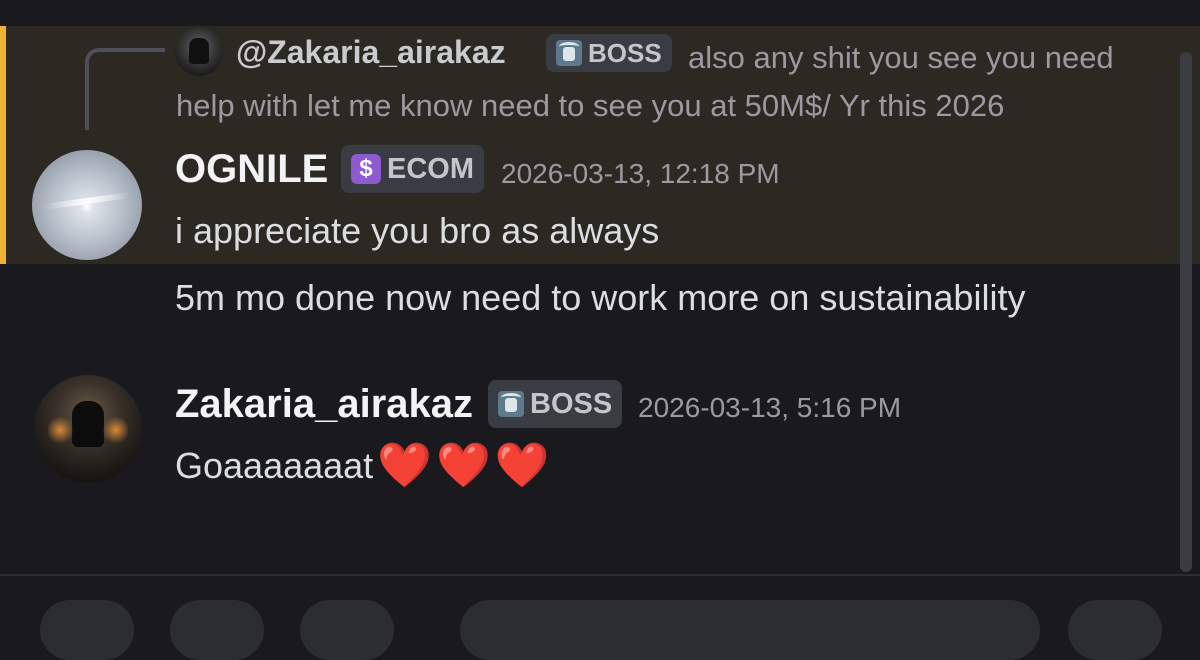  What do you see at coordinates (625, 52) in the screenshot?
I see `reply-role-label: BOSS` at bounding box center [625, 52].